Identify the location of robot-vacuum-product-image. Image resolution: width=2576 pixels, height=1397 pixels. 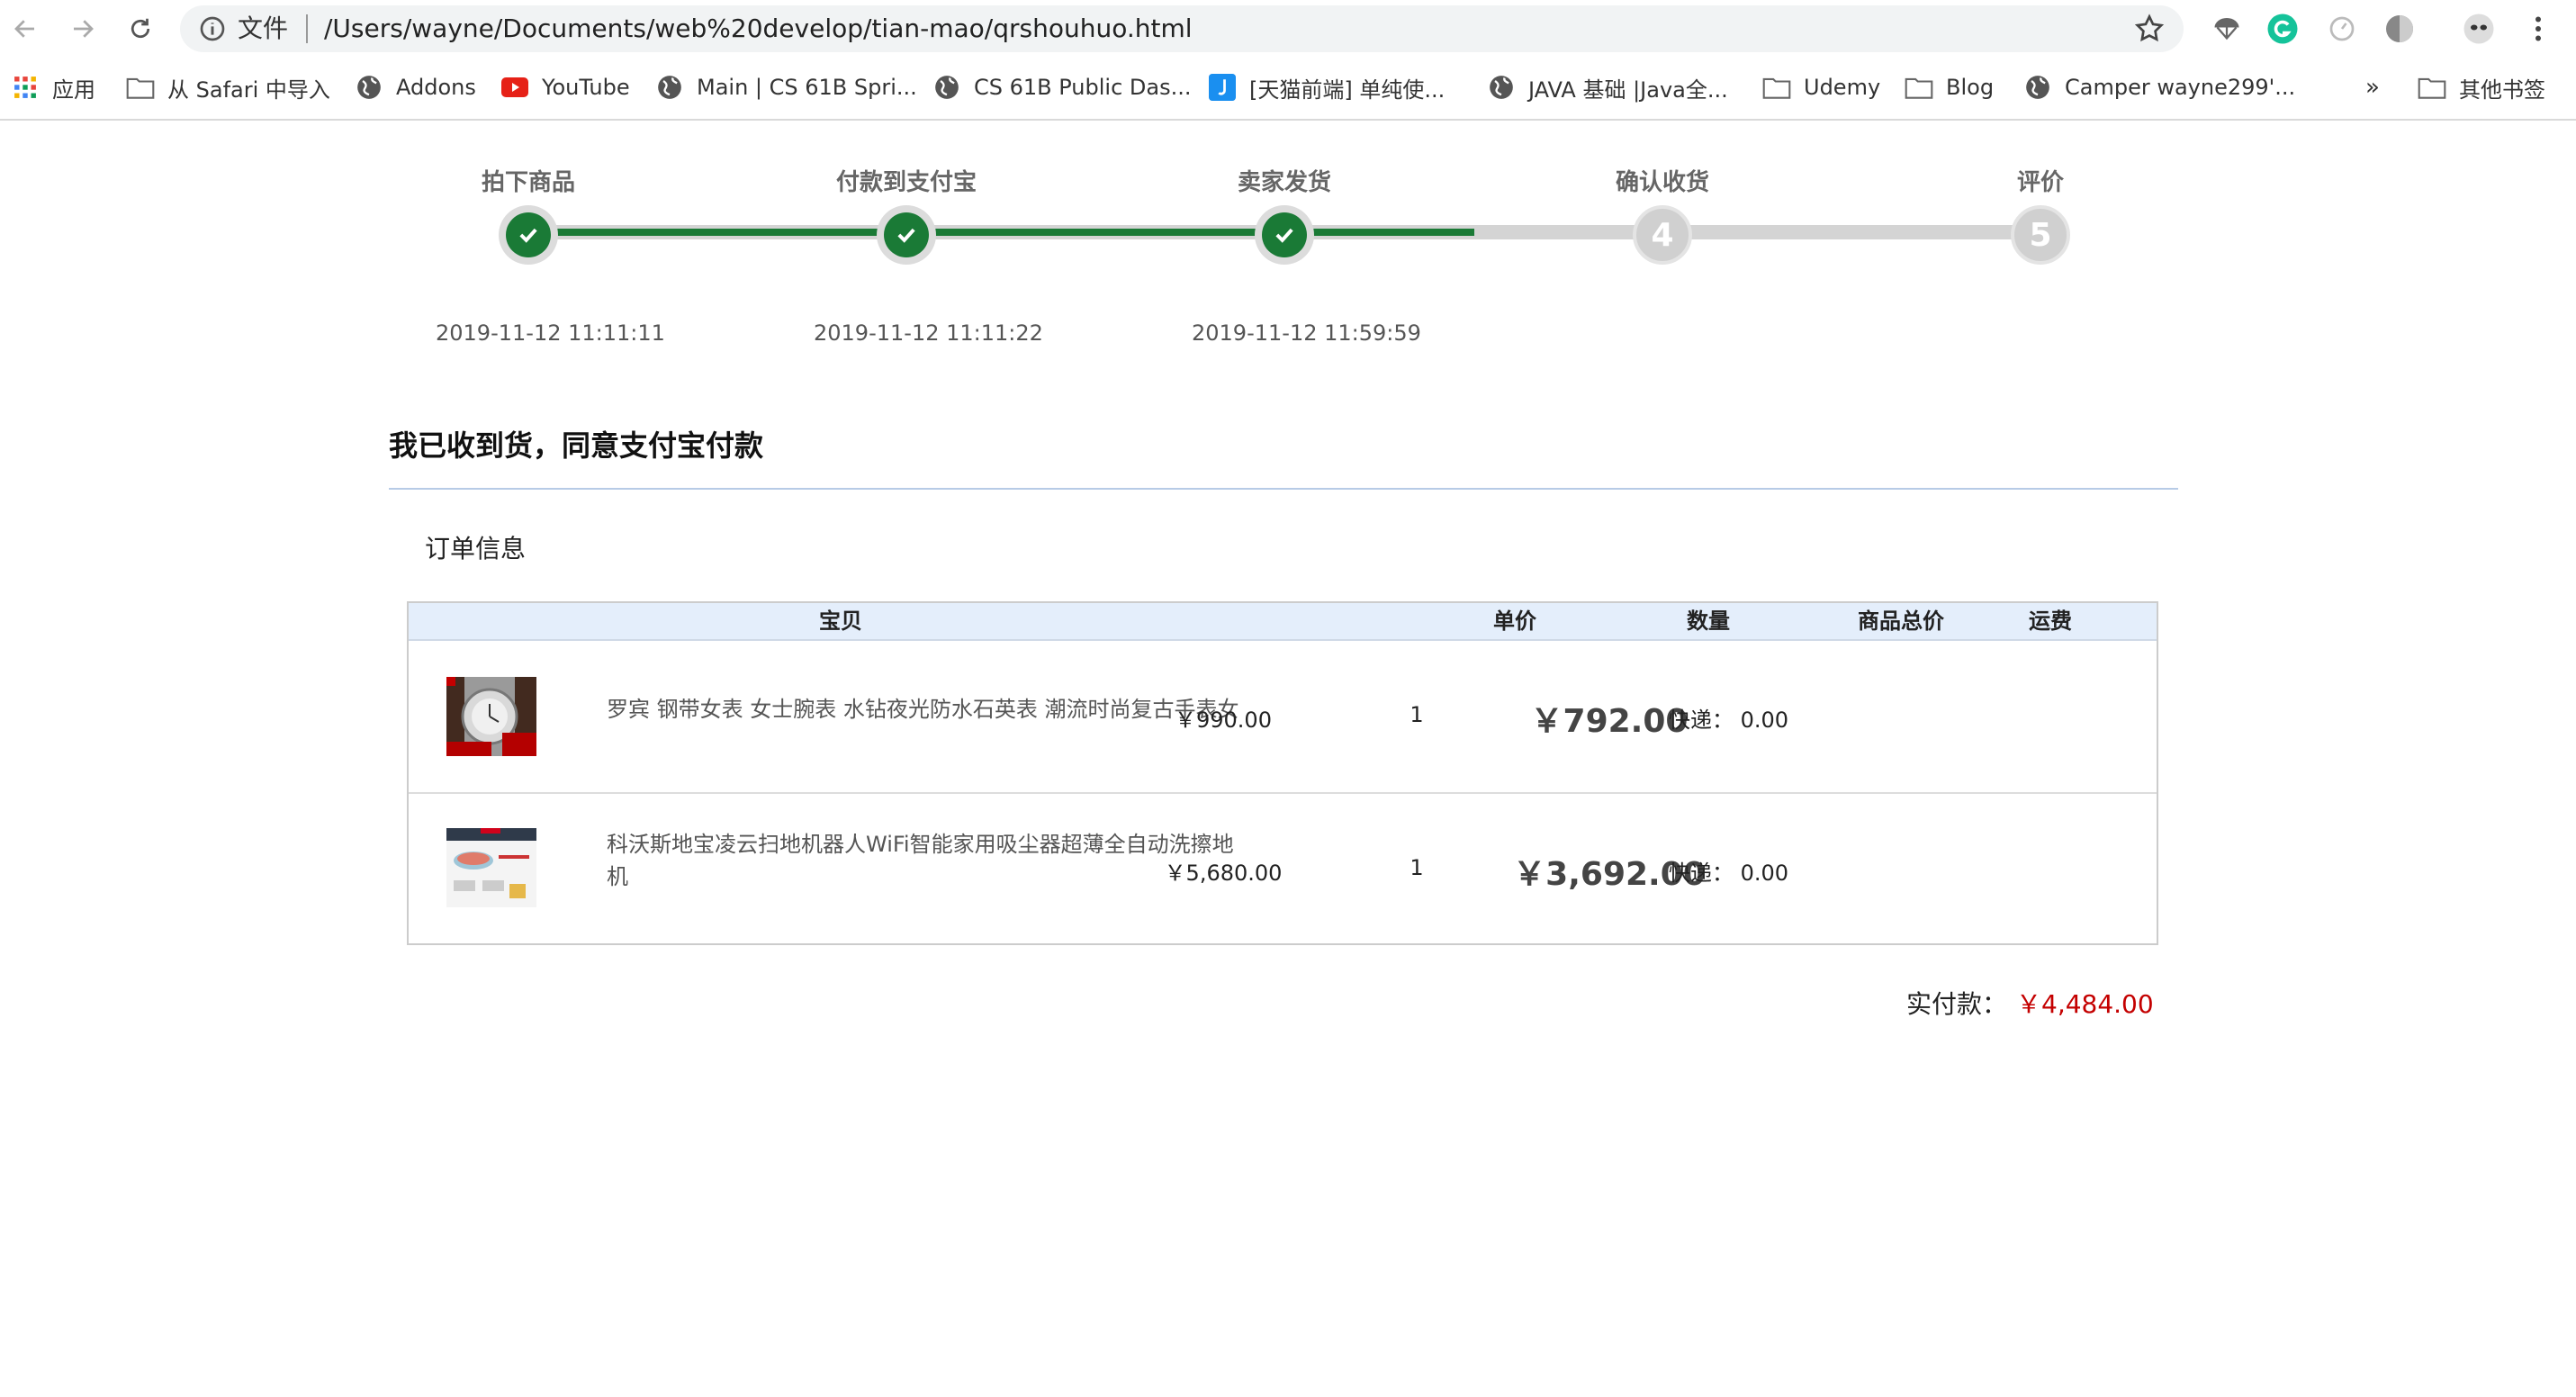
(491, 867).